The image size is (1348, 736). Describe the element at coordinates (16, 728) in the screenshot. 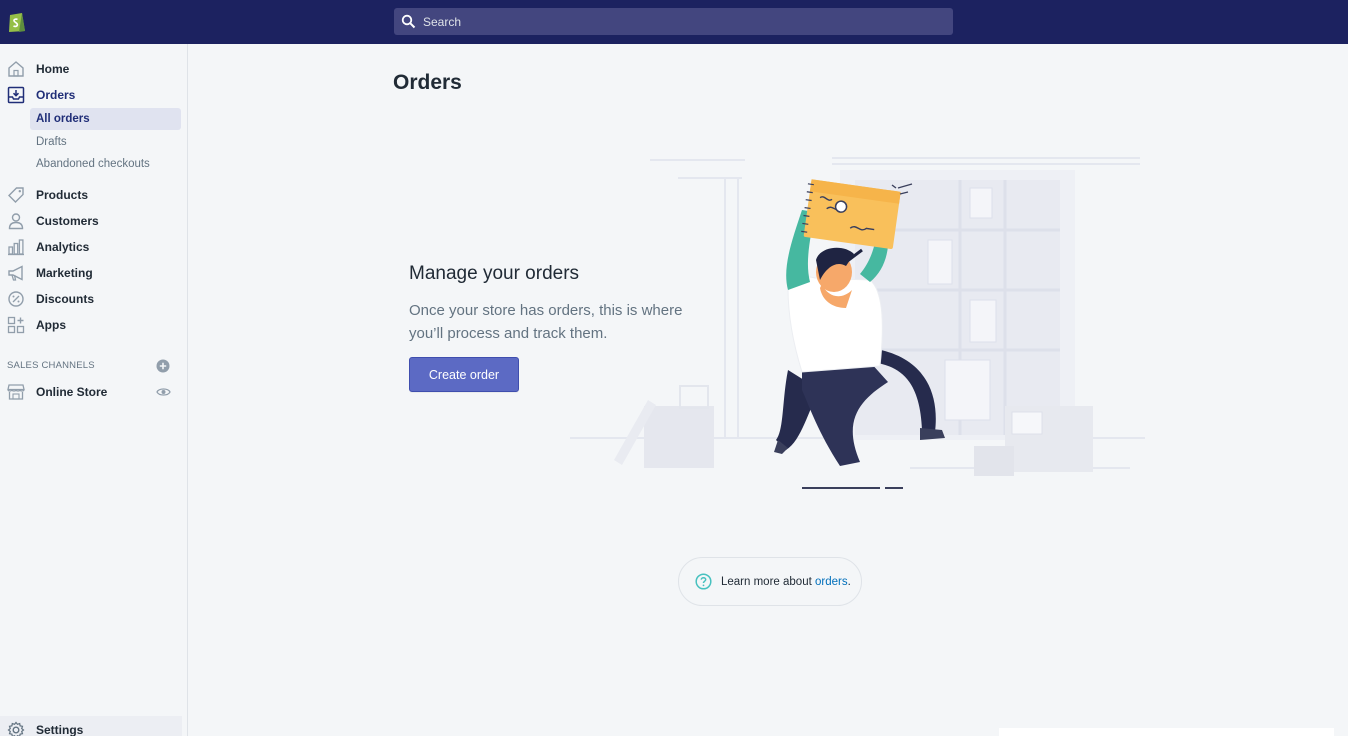

I see `gear-icon` at that location.